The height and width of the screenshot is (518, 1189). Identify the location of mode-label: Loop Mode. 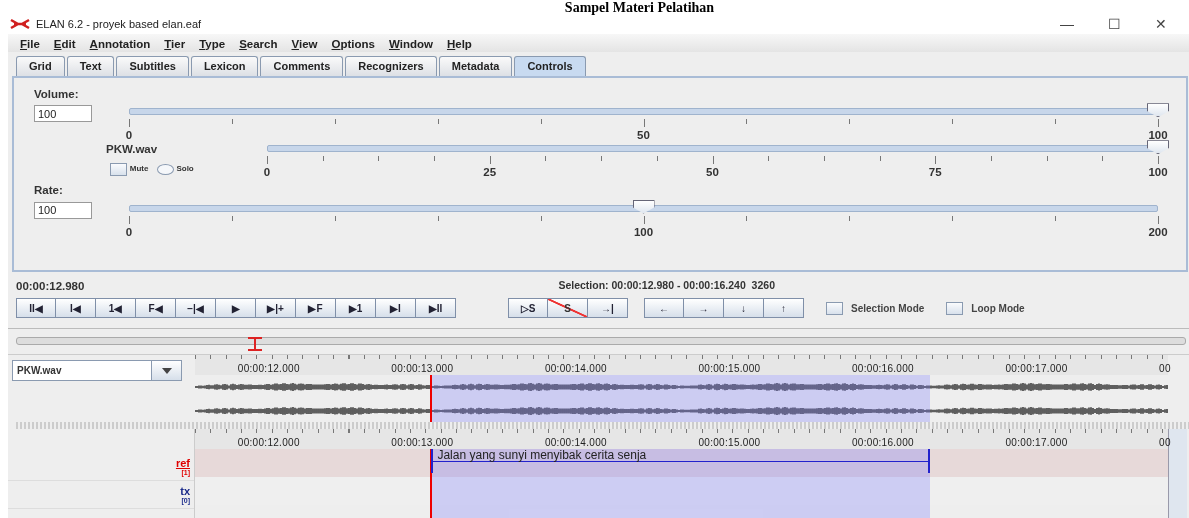
(998, 308).